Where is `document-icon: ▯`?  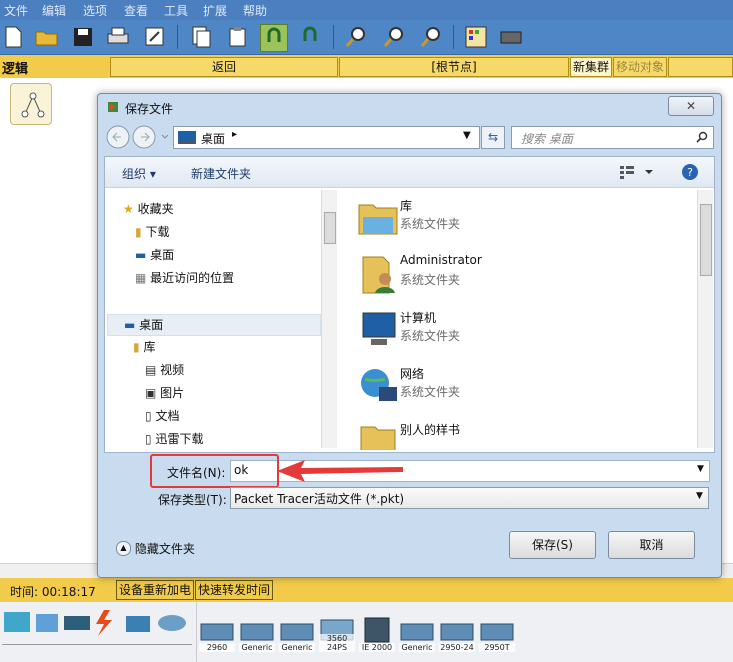 document-icon: ▯ is located at coordinates (148, 416).